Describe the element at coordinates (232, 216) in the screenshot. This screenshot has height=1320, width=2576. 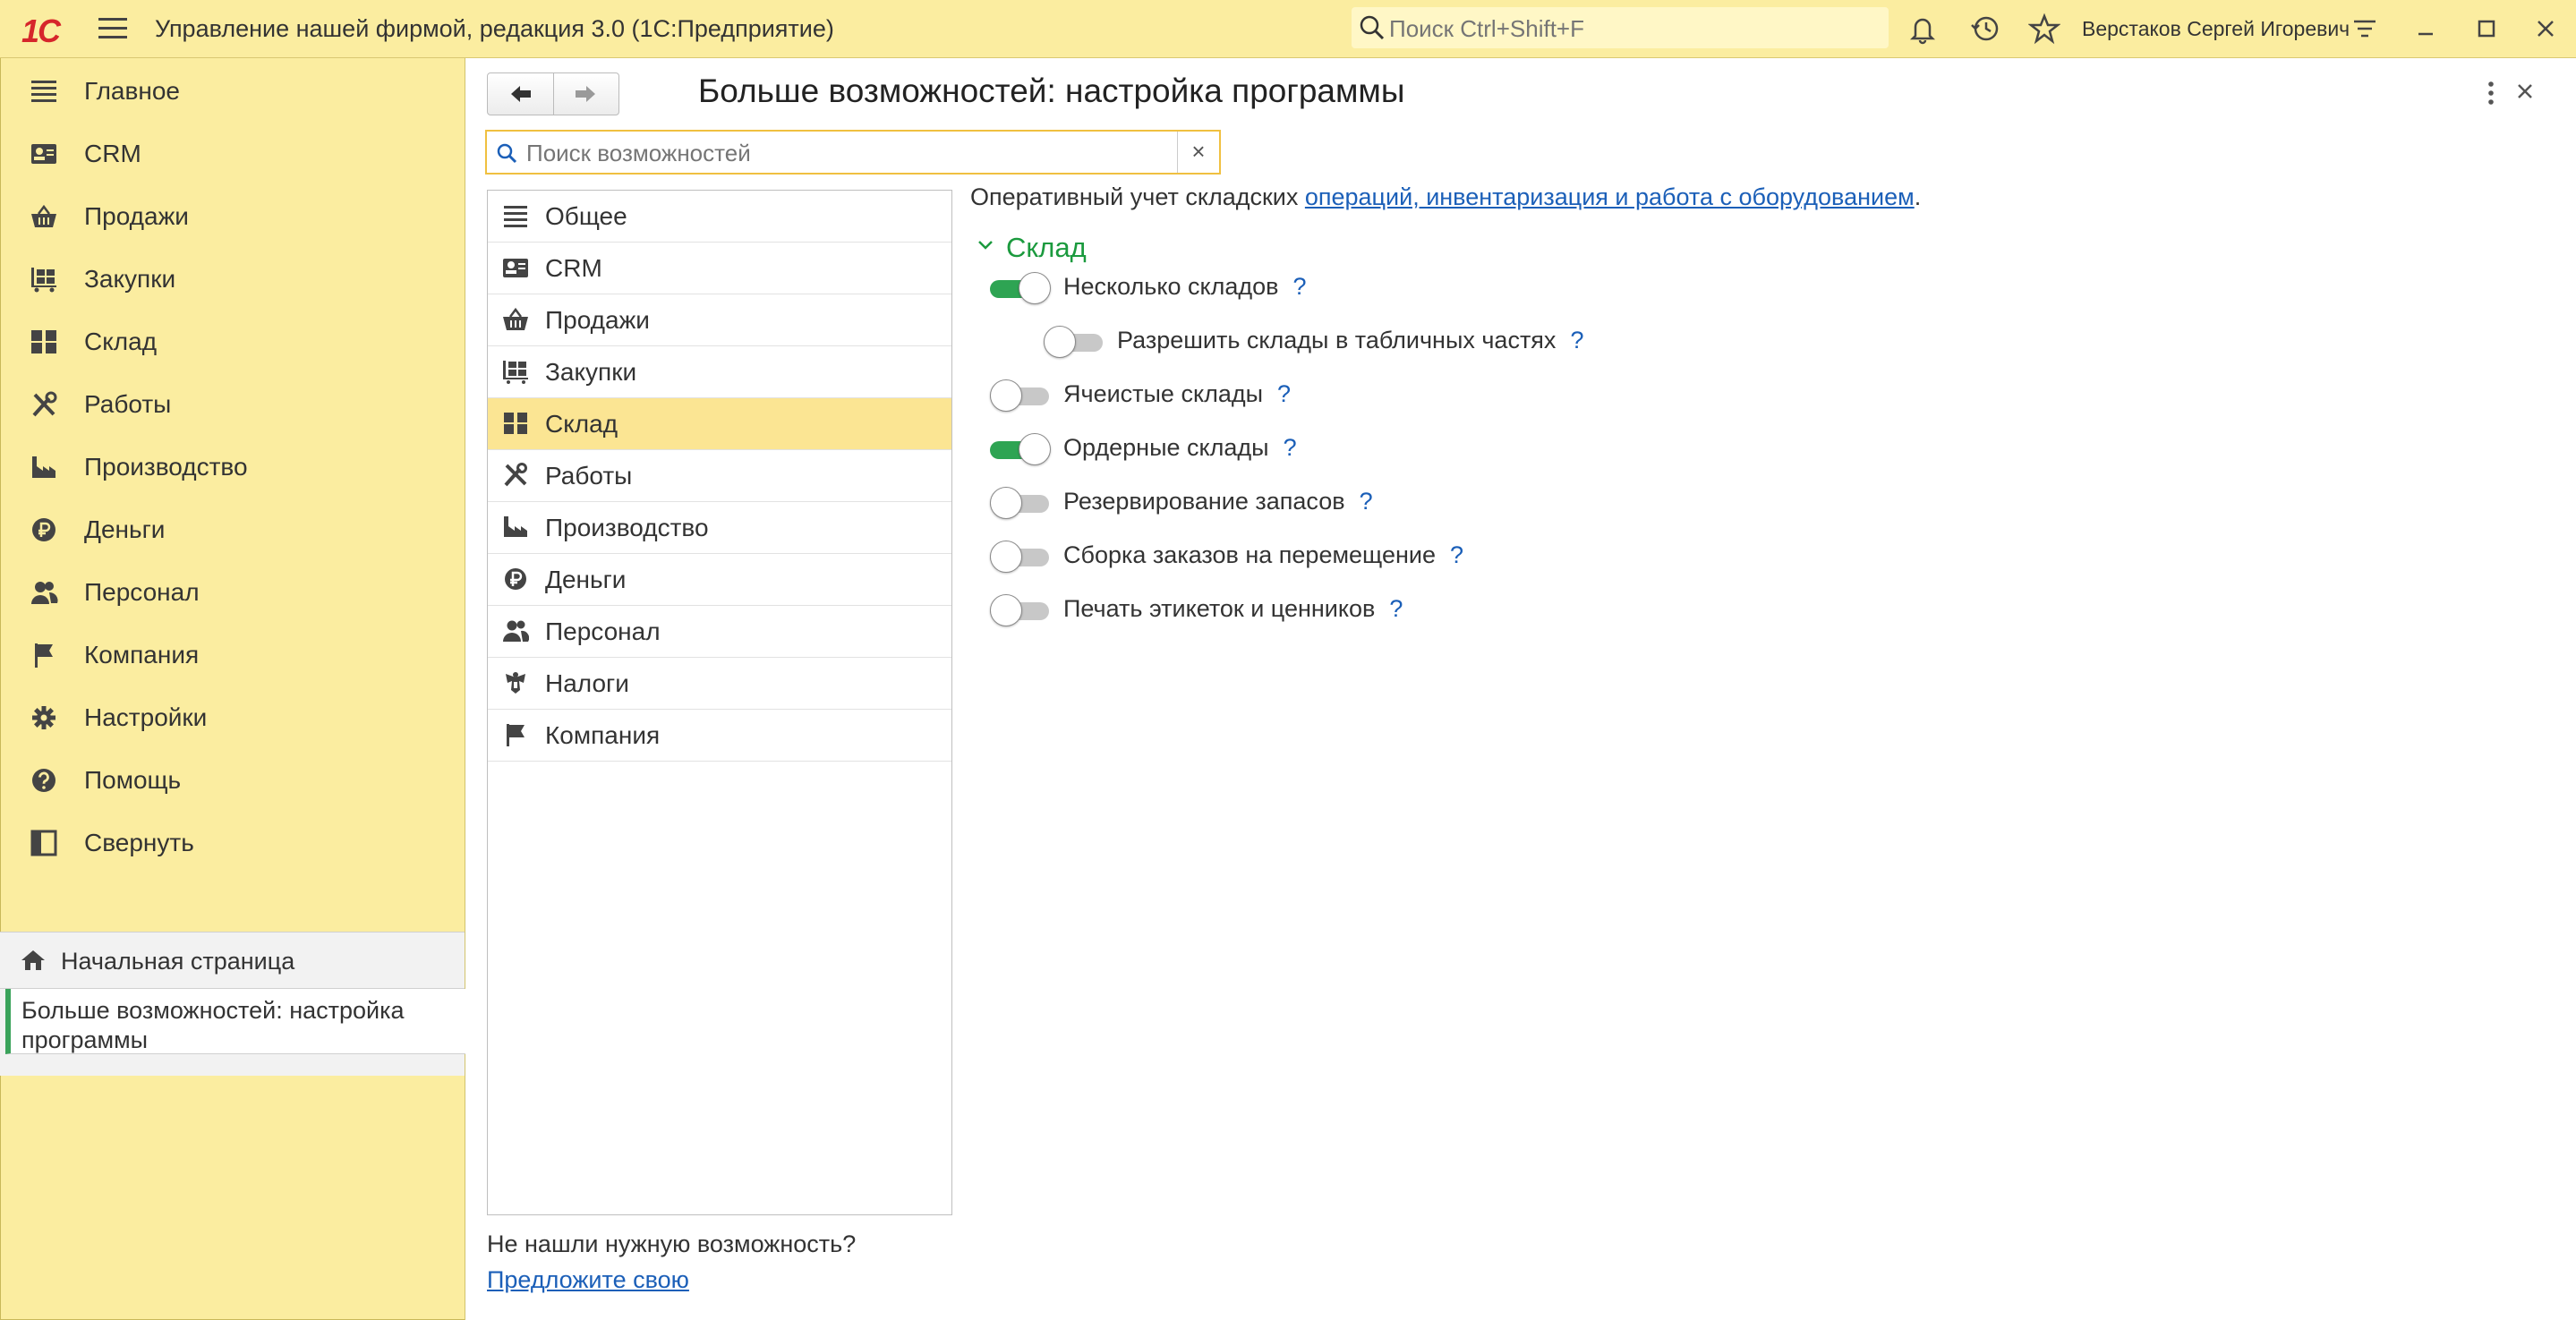
I see `sidebar-item-sales: Продажи` at that location.